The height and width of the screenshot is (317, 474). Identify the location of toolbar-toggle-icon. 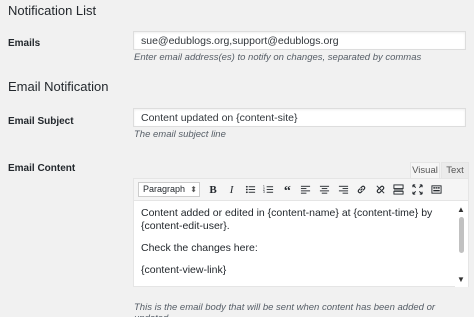
(436, 190).